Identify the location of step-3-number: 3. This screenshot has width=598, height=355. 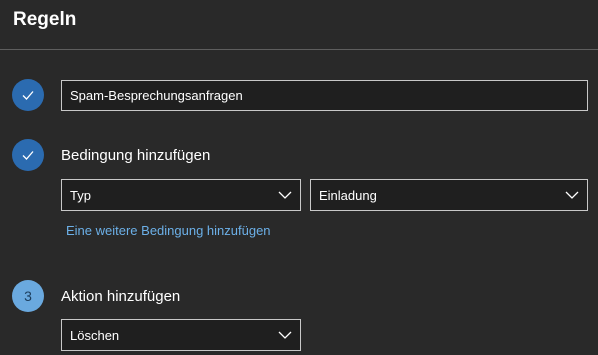
(28, 296).